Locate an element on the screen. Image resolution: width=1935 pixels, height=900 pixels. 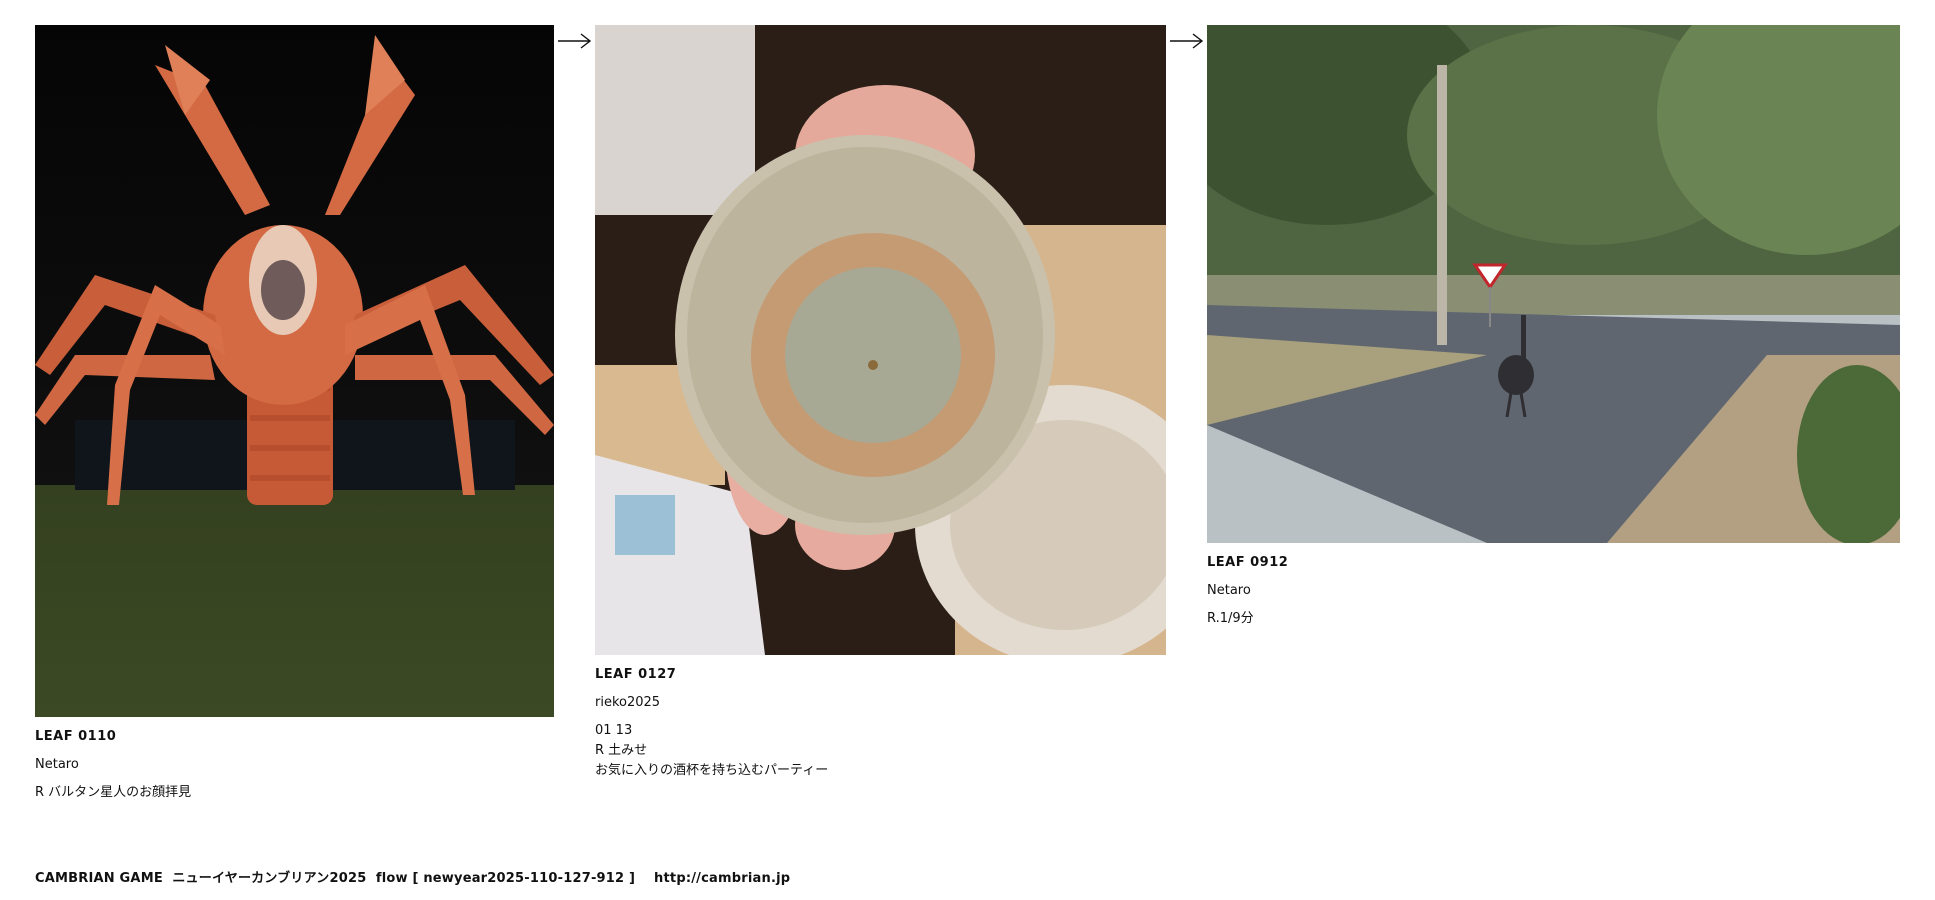
leaf-id: LEAF 0110 is located at coordinates (294, 737).